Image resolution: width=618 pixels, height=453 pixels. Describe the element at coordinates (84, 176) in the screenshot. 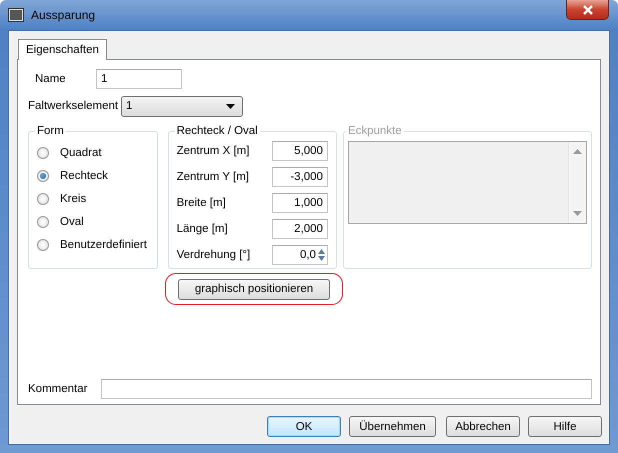

I see `radio-label: Rechteck` at that location.